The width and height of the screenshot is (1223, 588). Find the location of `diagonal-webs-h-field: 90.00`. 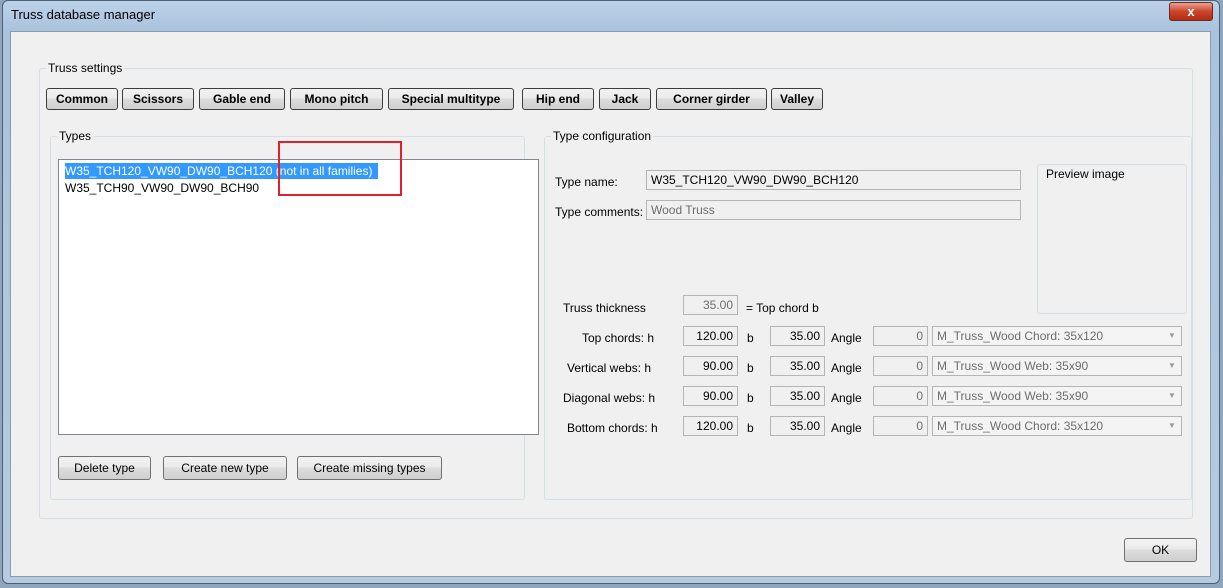

diagonal-webs-h-field: 90.00 is located at coordinates (710, 396).